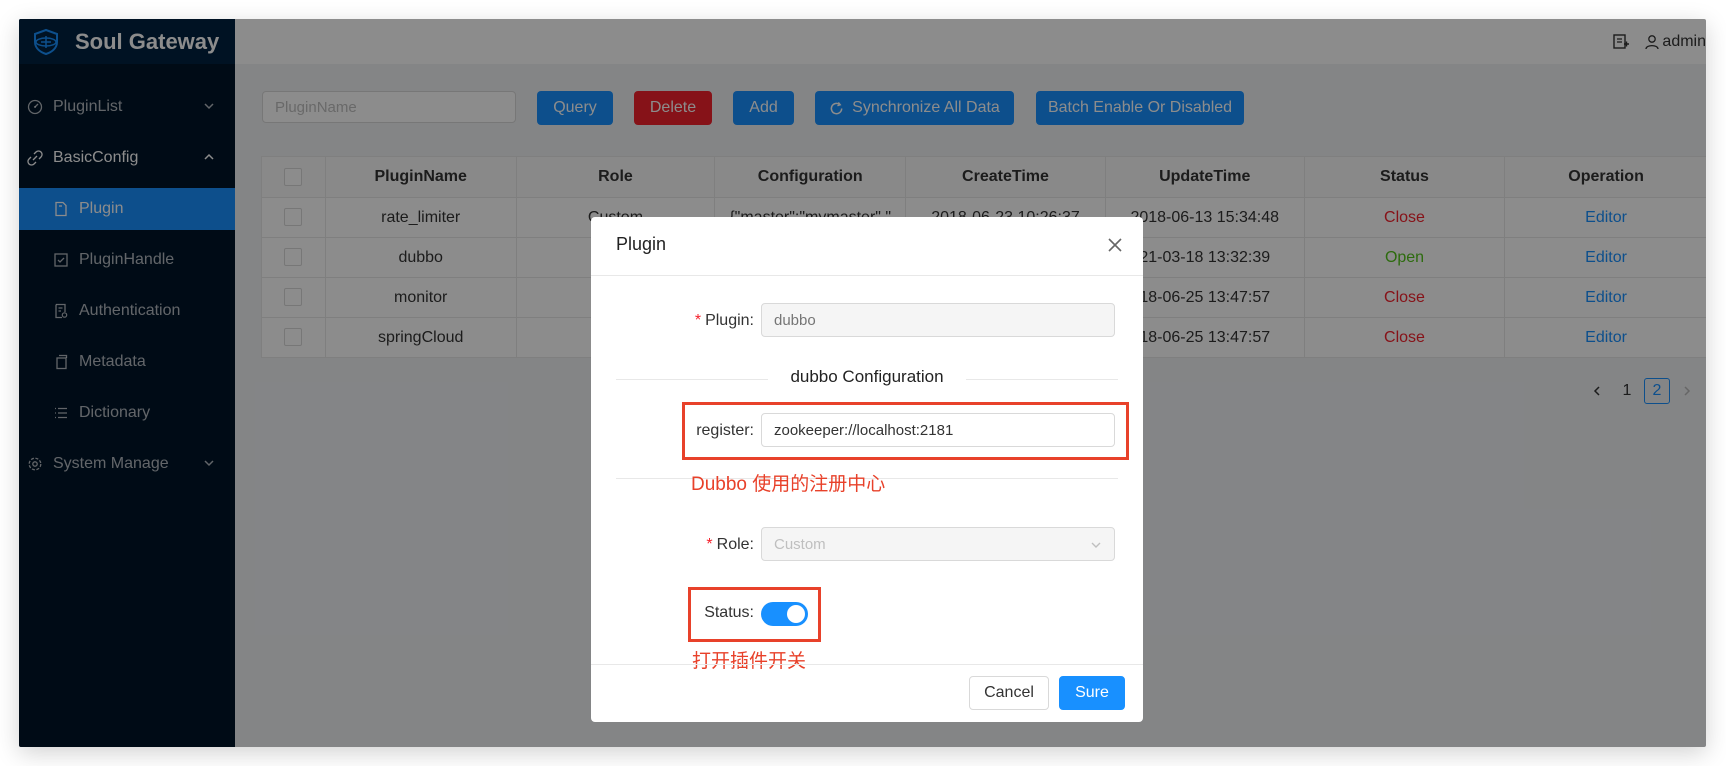  I want to click on role-field-label: * Role:, so click(730, 544).